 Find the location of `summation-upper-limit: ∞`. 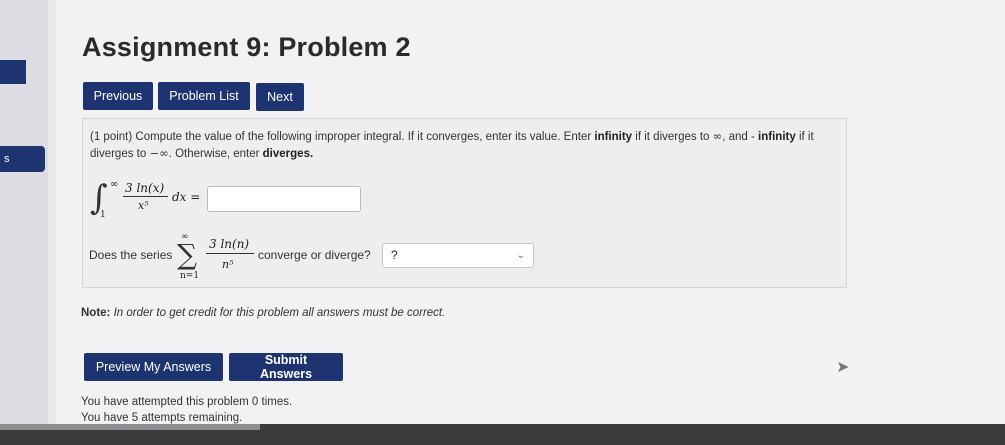

summation-upper-limit: ∞ is located at coordinates (185, 237).